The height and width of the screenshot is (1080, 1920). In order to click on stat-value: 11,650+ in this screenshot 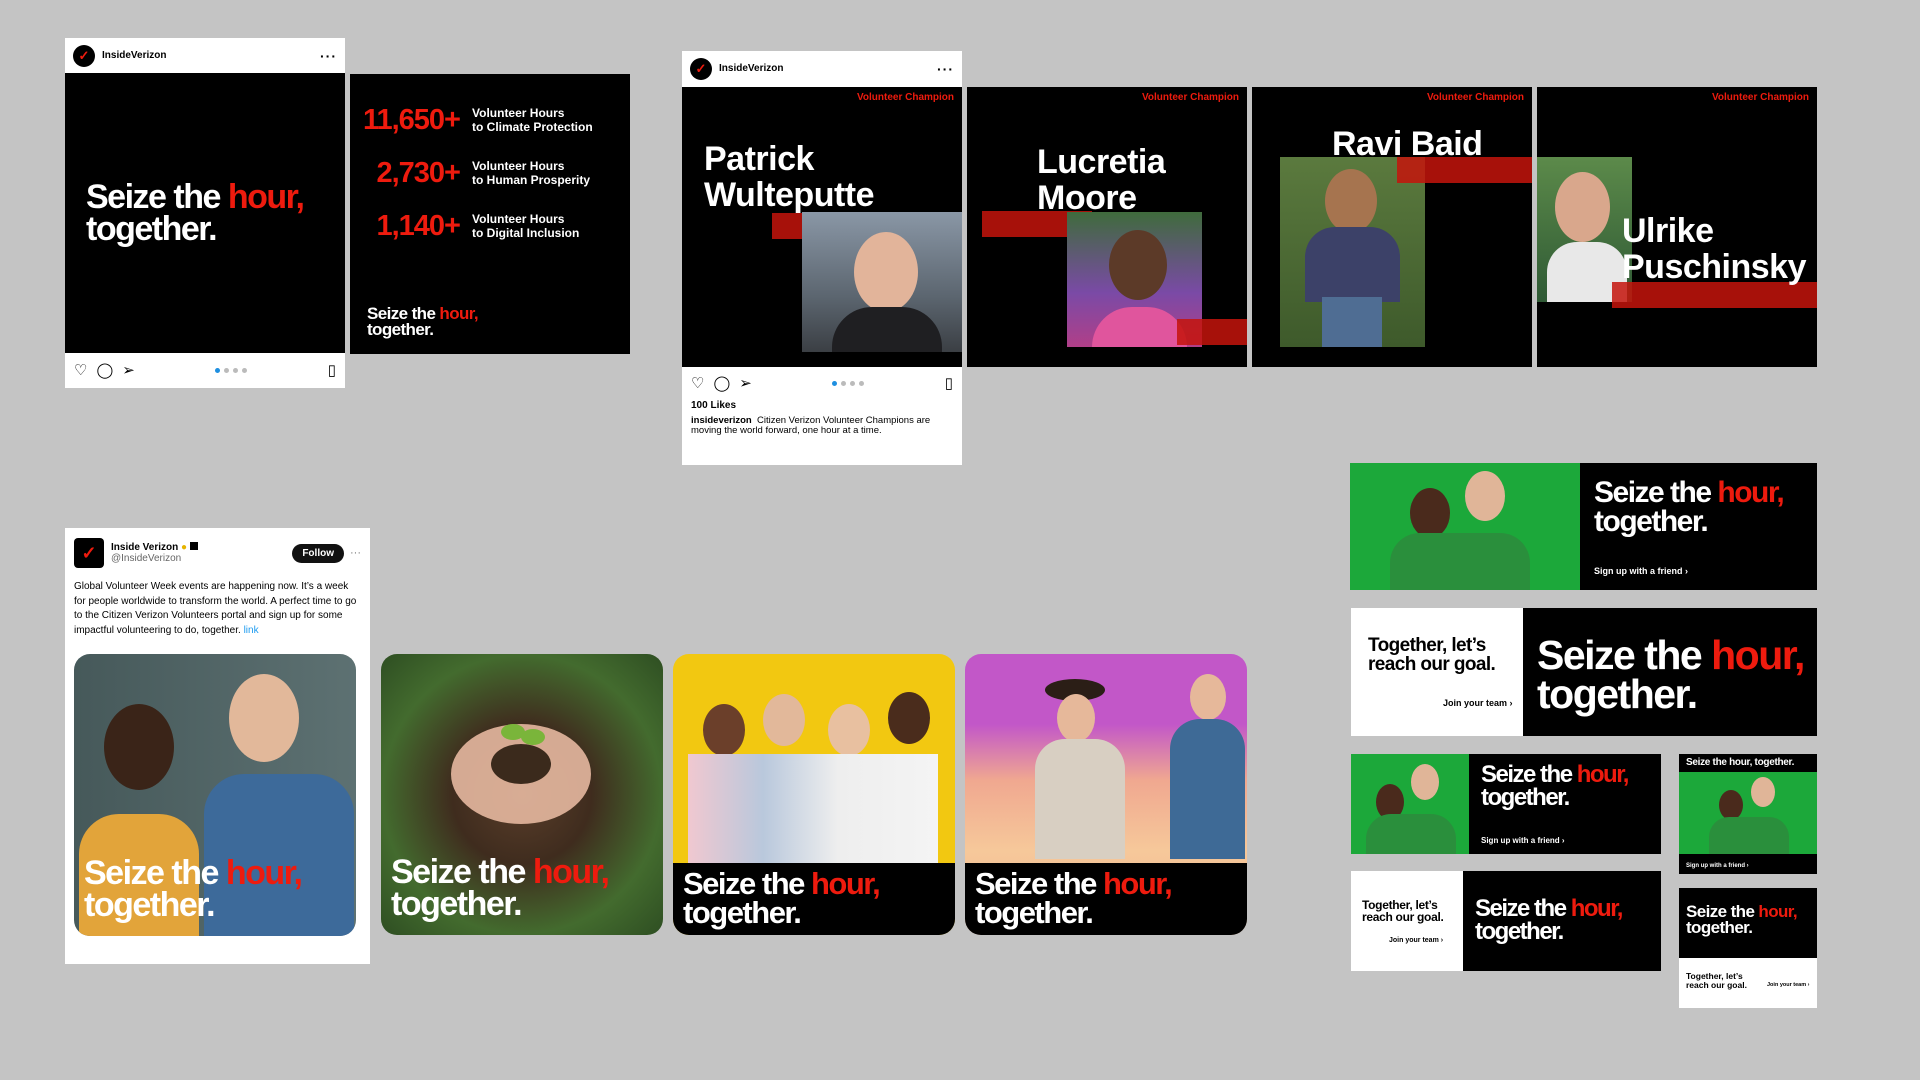, I will do `click(411, 120)`.